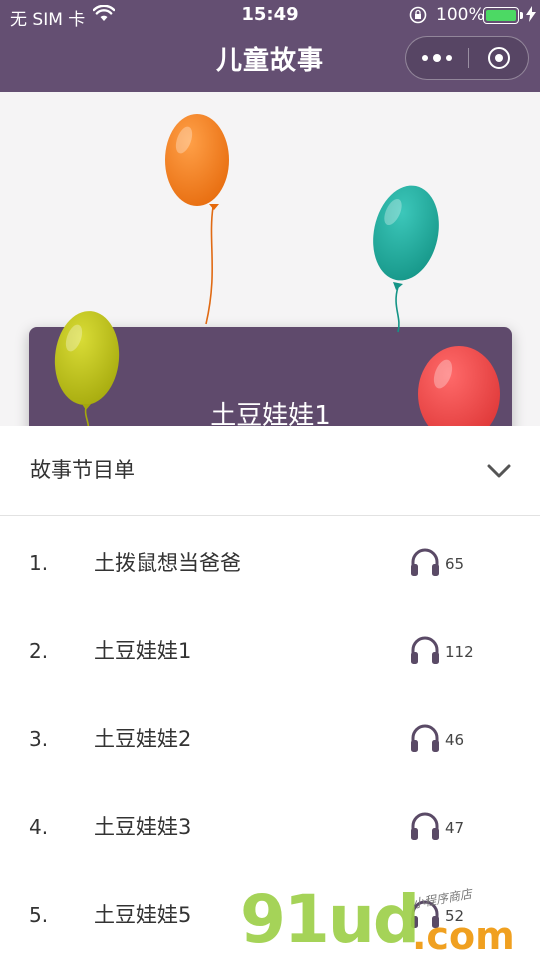 The height and width of the screenshot is (960, 540). I want to click on orientation-lock-icon, so click(418, 17).